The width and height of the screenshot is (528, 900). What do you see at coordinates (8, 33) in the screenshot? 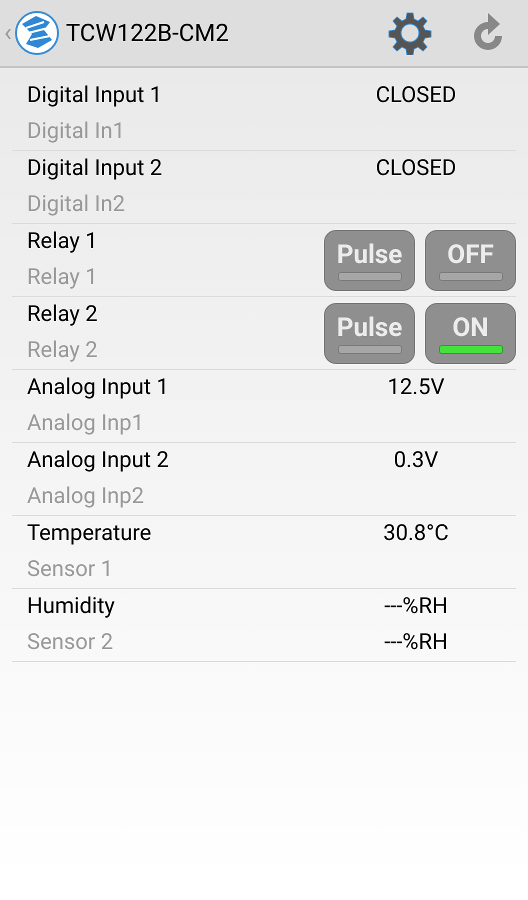
I see `back-arrow: ‹` at bounding box center [8, 33].